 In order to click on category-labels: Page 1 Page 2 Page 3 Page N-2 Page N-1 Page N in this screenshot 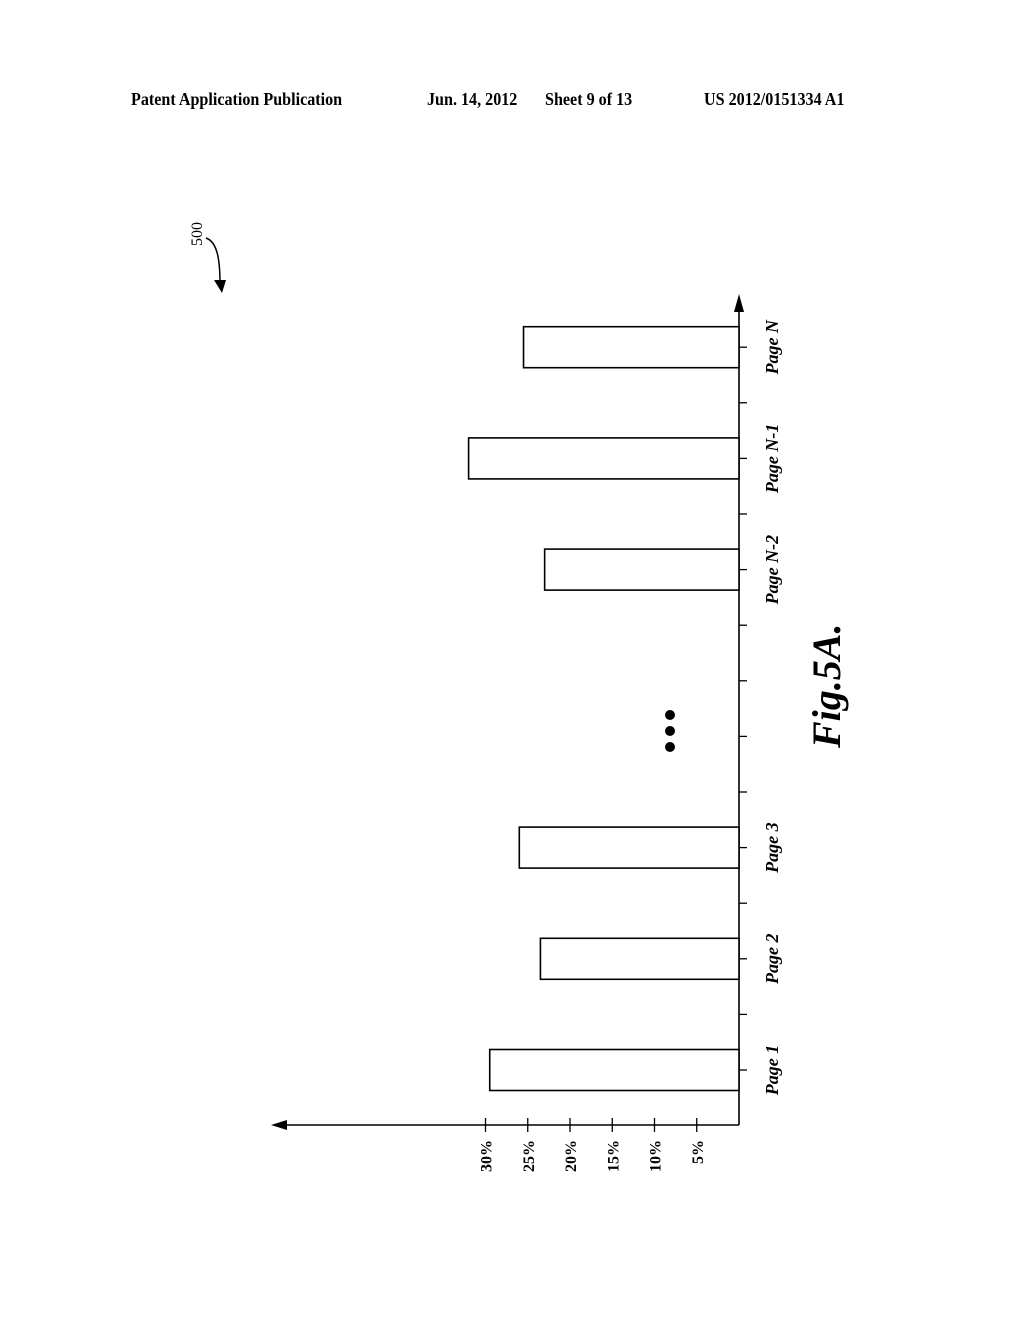, I will do `click(772, 707)`.